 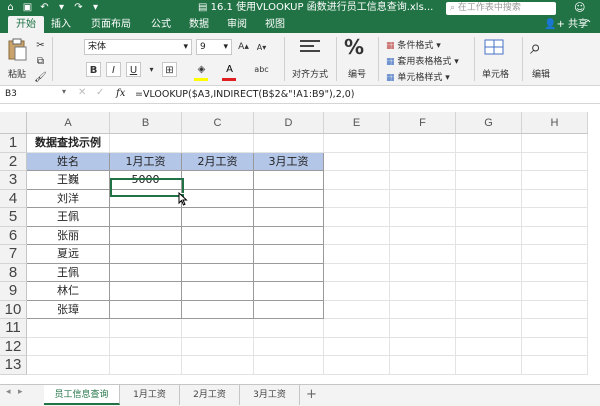 What do you see at coordinates (68, 143) in the screenshot?
I see `sheet-title-cell: 数据查找示例` at bounding box center [68, 143].